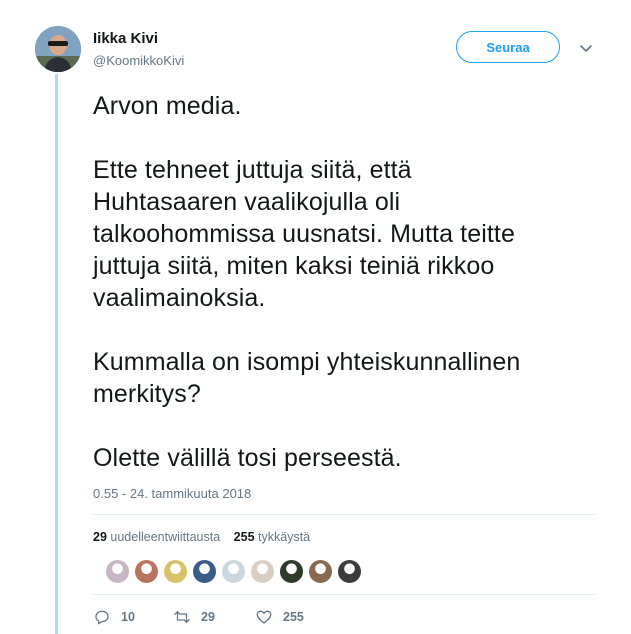 Image resolution: width=631 pixels, height=634 pixels. I want to click on avatar-image, so click(58, 49).